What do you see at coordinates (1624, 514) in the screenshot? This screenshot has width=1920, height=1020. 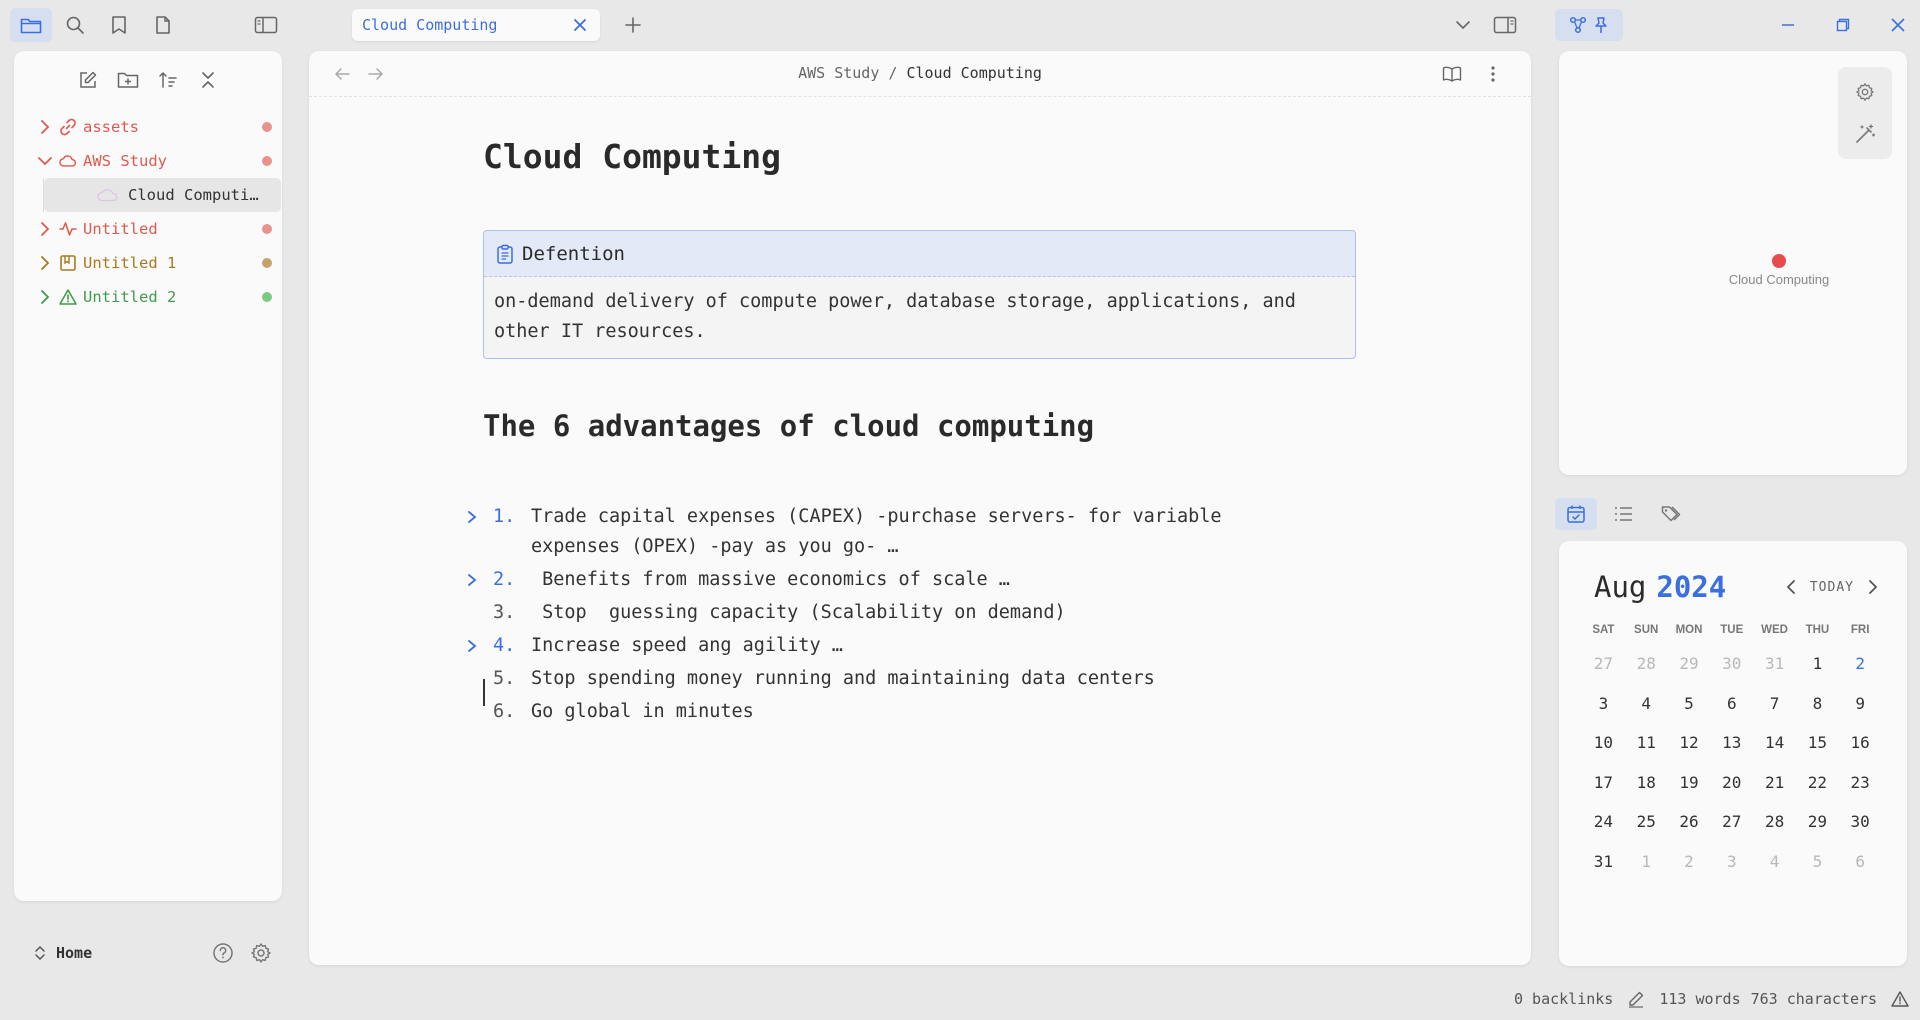 I see `list-icon` at bounding box center [1624, 514].